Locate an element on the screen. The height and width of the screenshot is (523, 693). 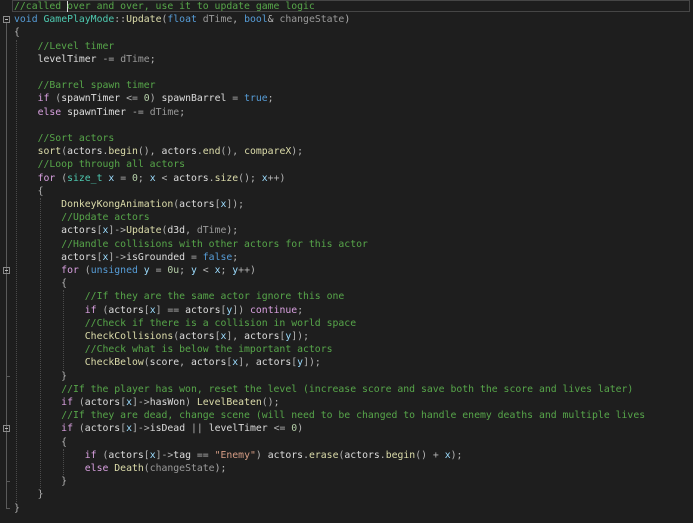
code-line: if (actors[x] == actors[y]) continue; is located at coordinates (158, 310).